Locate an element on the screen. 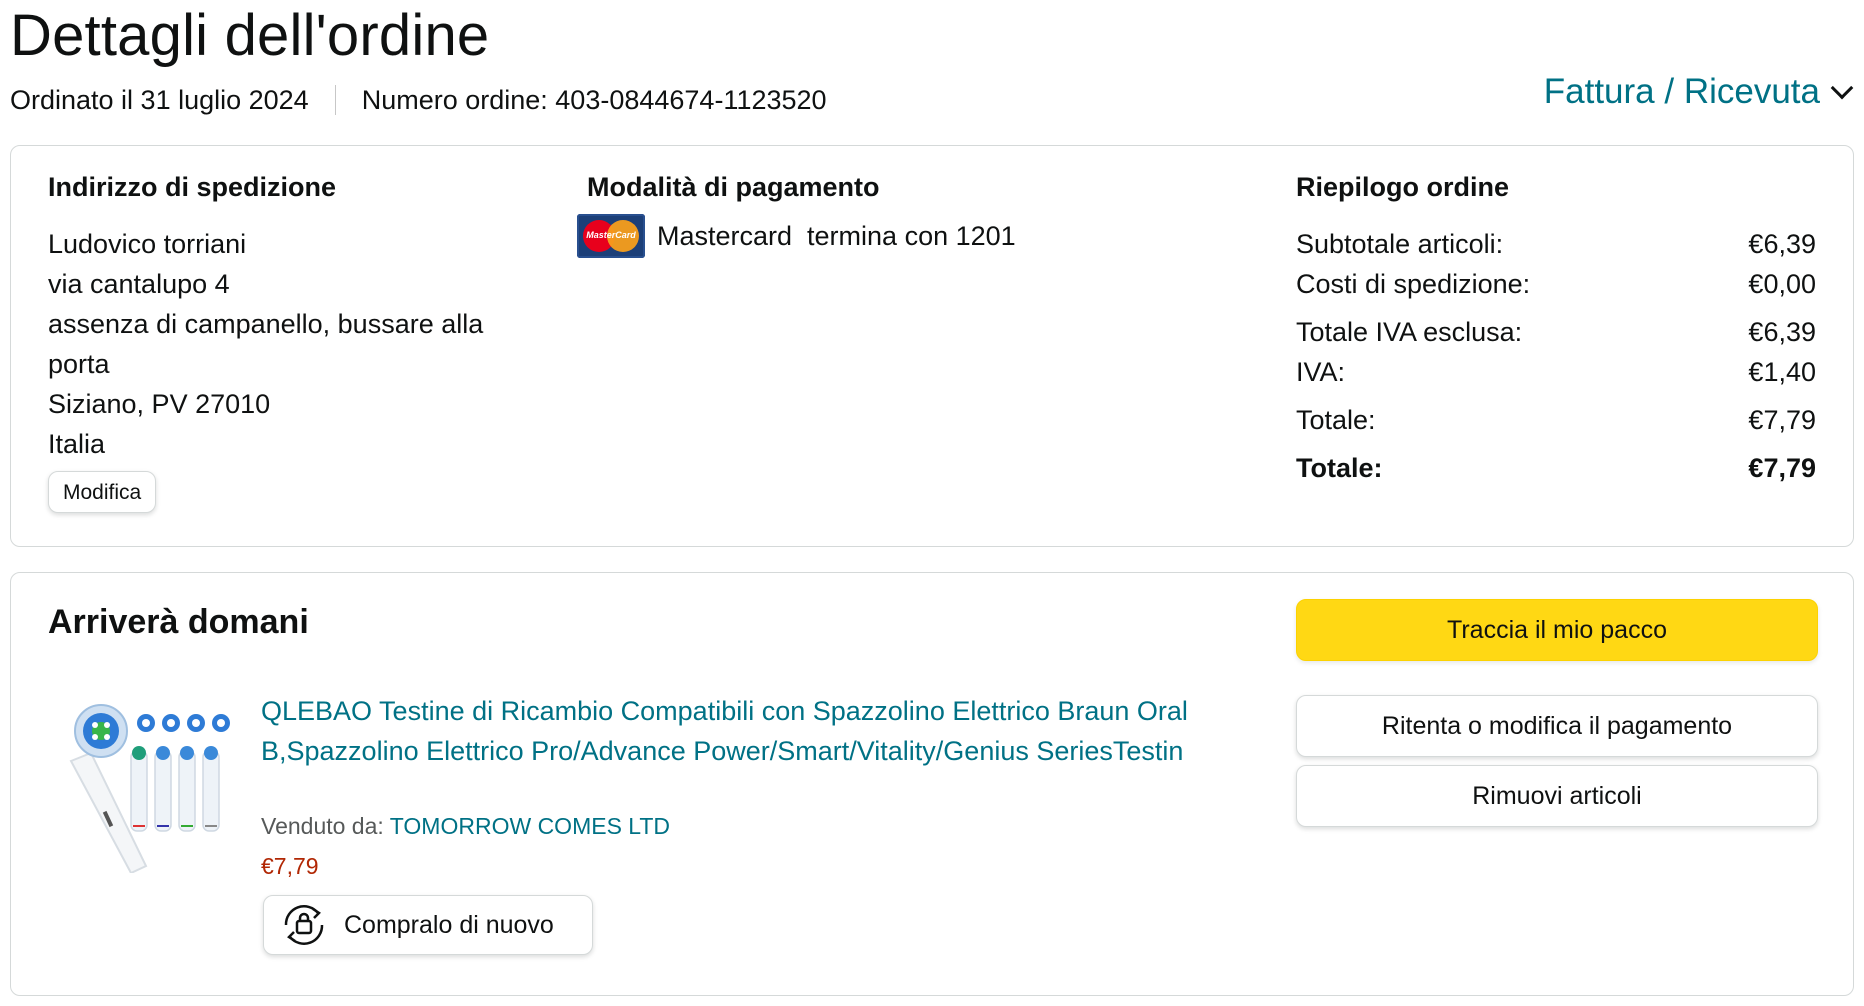  address-name: Ludovico torriani is located at coordinates (147, 244).